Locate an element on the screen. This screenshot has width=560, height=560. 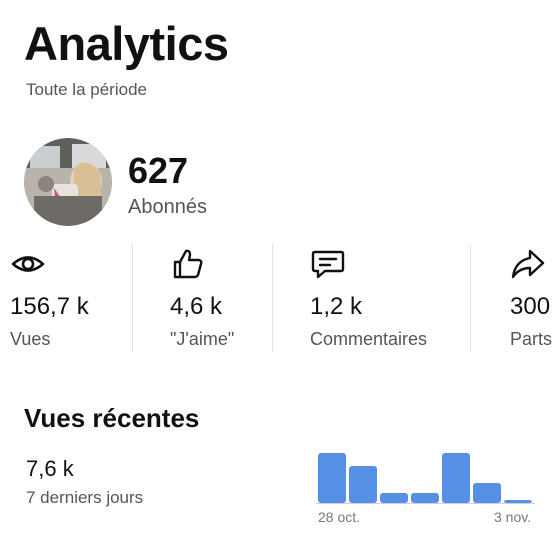
avatar is located at coordinates (68, 182).